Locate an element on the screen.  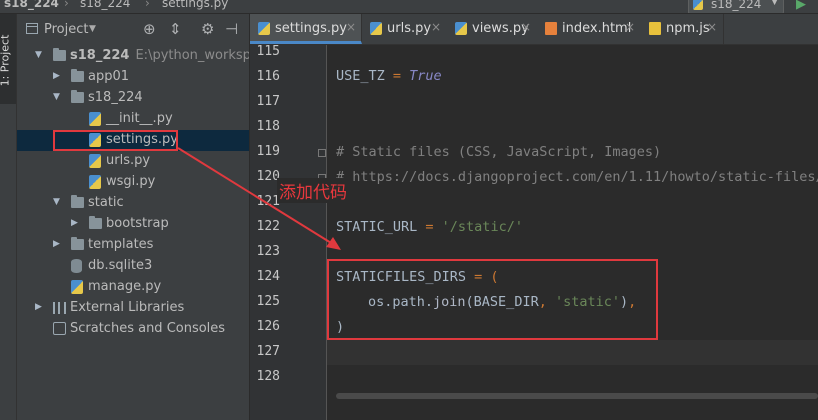
annotation-arrow is located at coordinates (259, 198).